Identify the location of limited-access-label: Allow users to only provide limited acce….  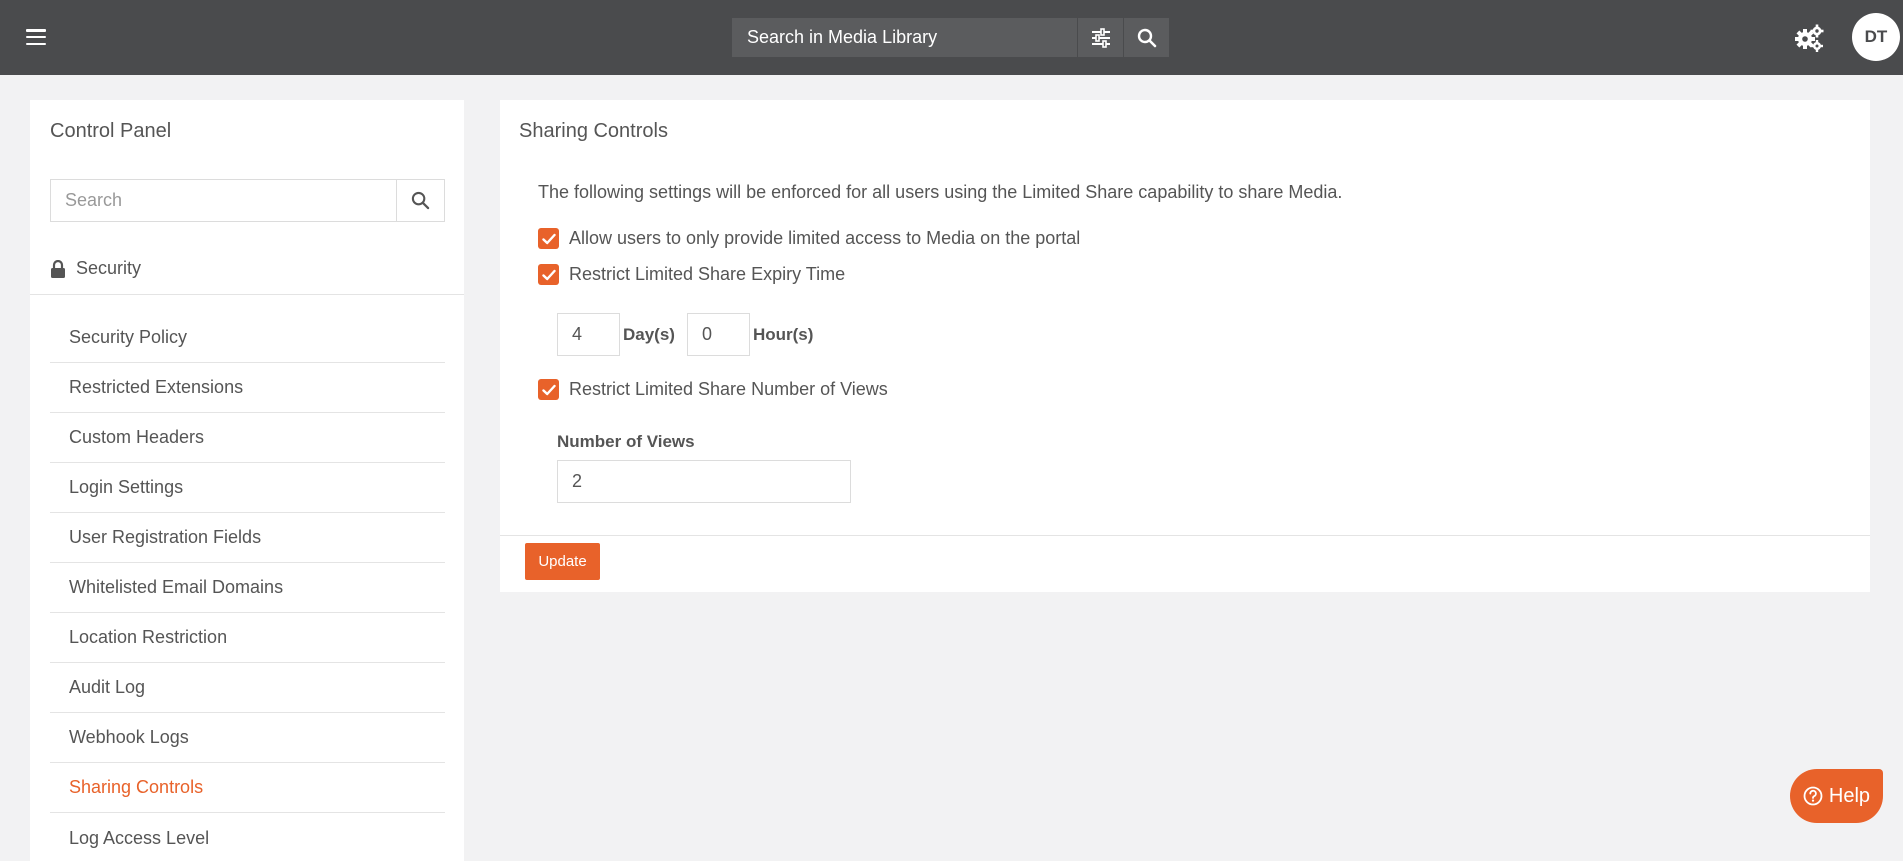
(825, 238).